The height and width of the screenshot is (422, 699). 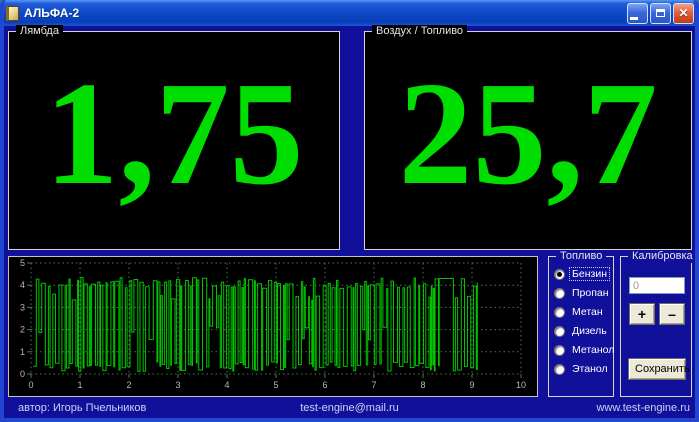 I want to click on fuel-radio-4: Дизель, so click(x=582, y=331).